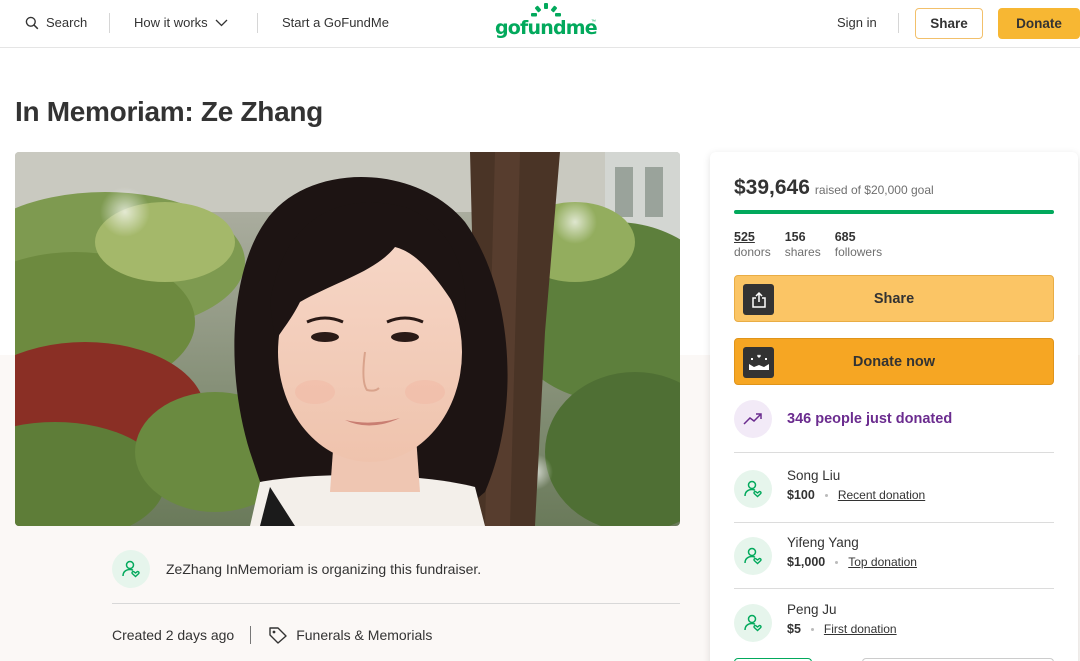  What do you see at coordinates (814, 475) in the screenshot?
I see `donor-name: Song Liu` at bounding box center [814, 475].